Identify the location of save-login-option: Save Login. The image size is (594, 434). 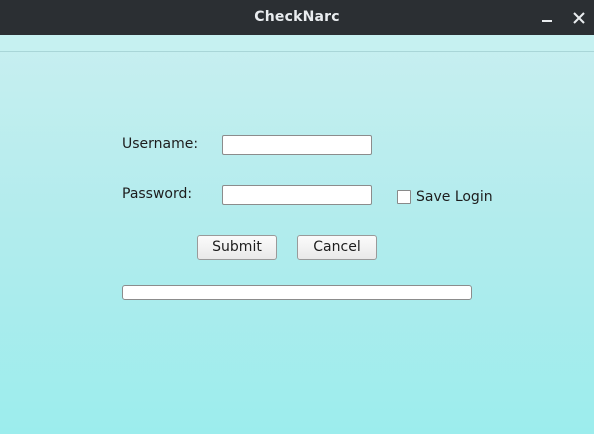
(445, 197).